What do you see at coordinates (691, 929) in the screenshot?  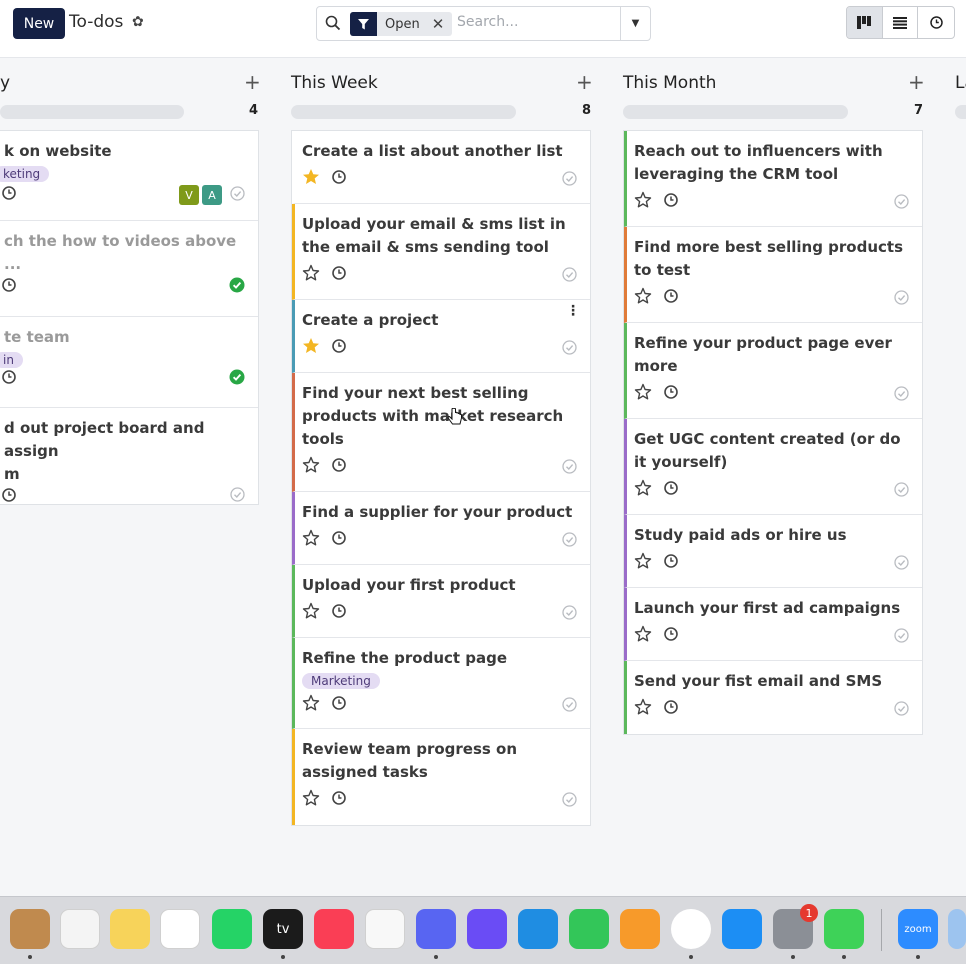 I see `chrome-icon` at bounding box center [691, 929].